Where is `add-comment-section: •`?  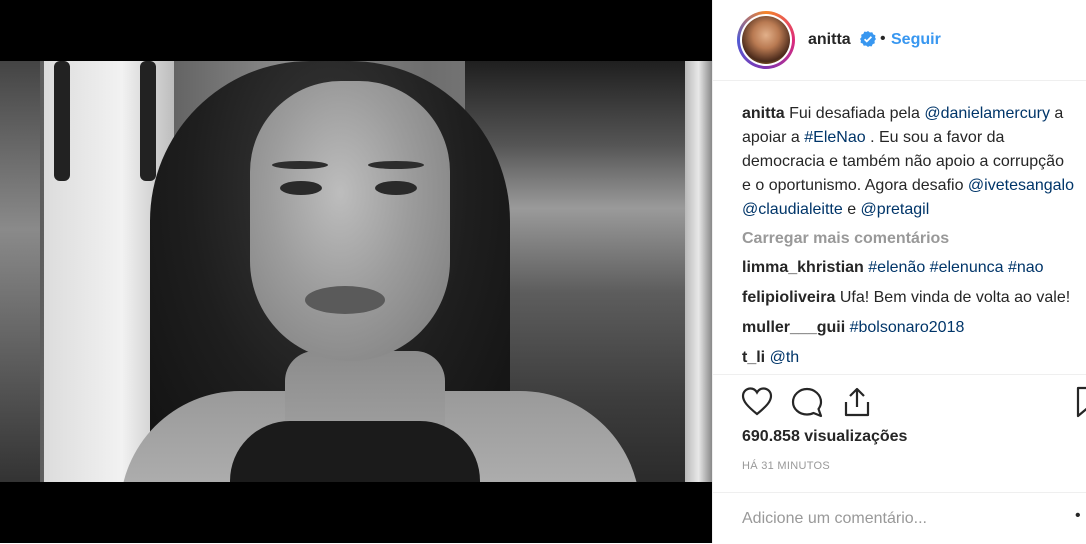
add-comment-section: • is located at coordinates (899, 518).